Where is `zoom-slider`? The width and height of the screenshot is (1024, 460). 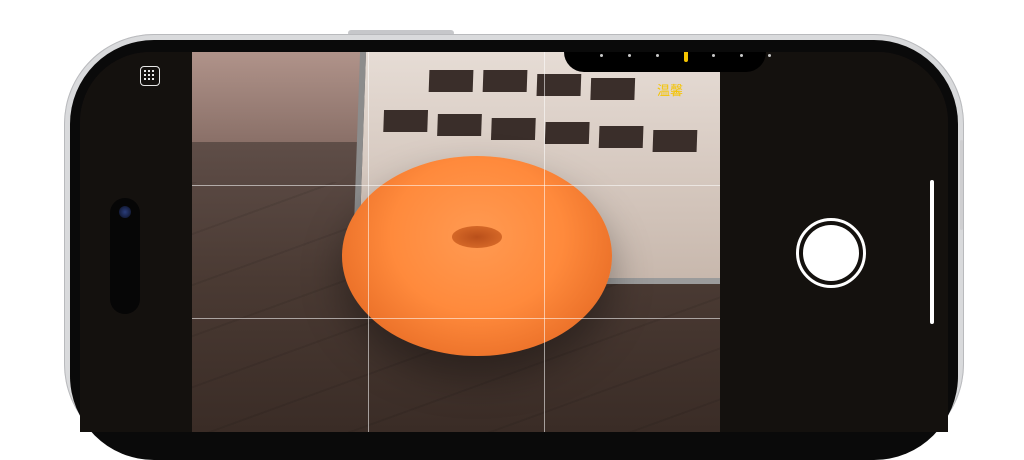 zoom-slider is located at coordinates (932, 252).